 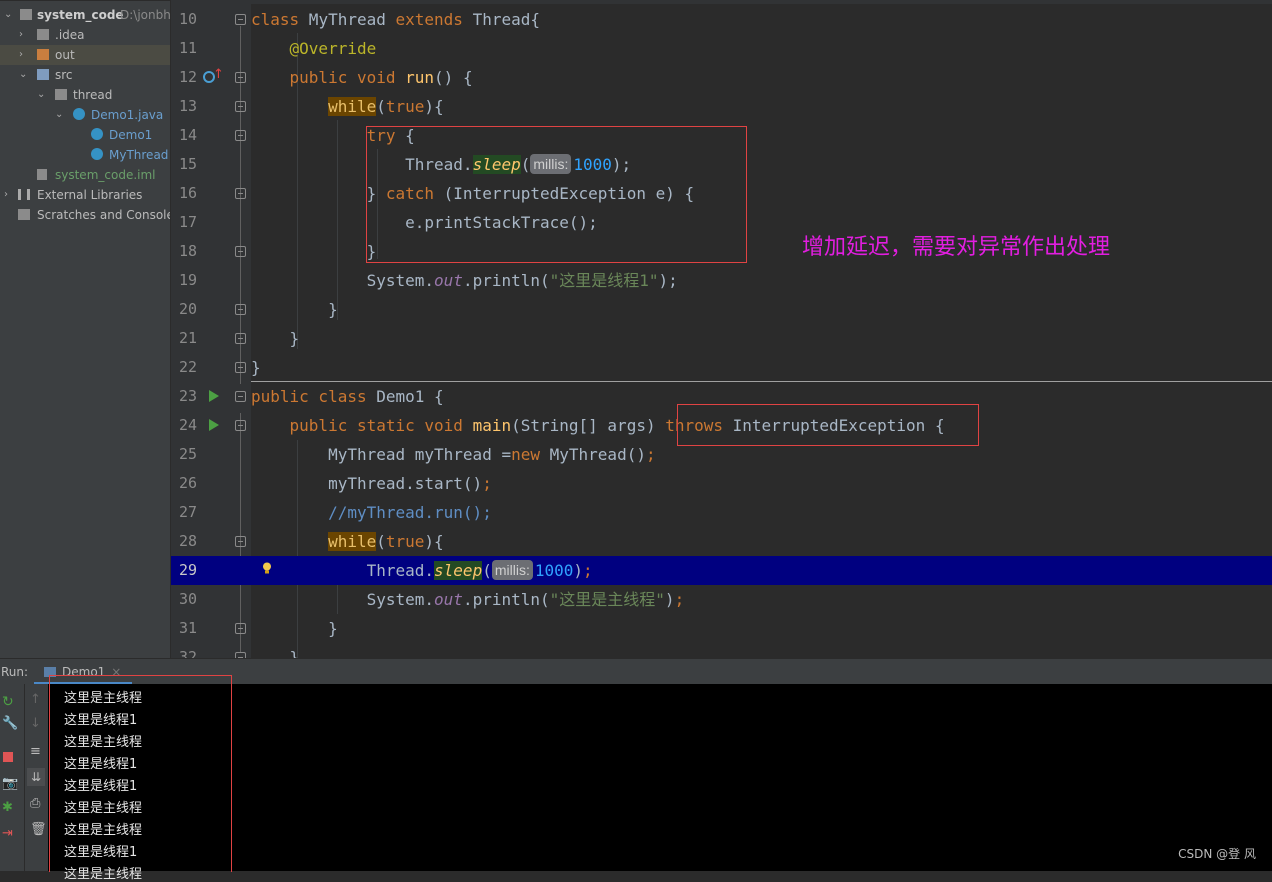 What do you see at coordinates (721, 338) in the screenshot?
I see `code-line: 21 }` at bounding box center [721, 338].